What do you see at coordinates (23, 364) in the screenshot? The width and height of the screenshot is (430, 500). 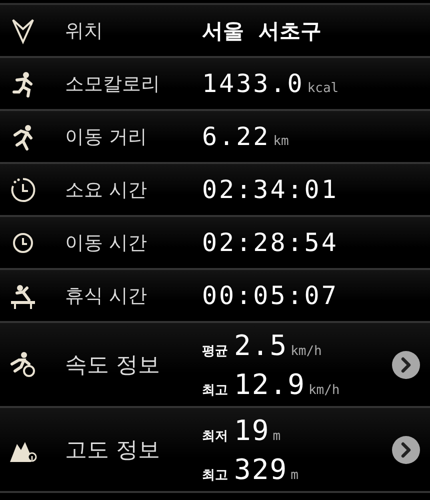 I see `runner-icon` at bounding box center [23, 364].